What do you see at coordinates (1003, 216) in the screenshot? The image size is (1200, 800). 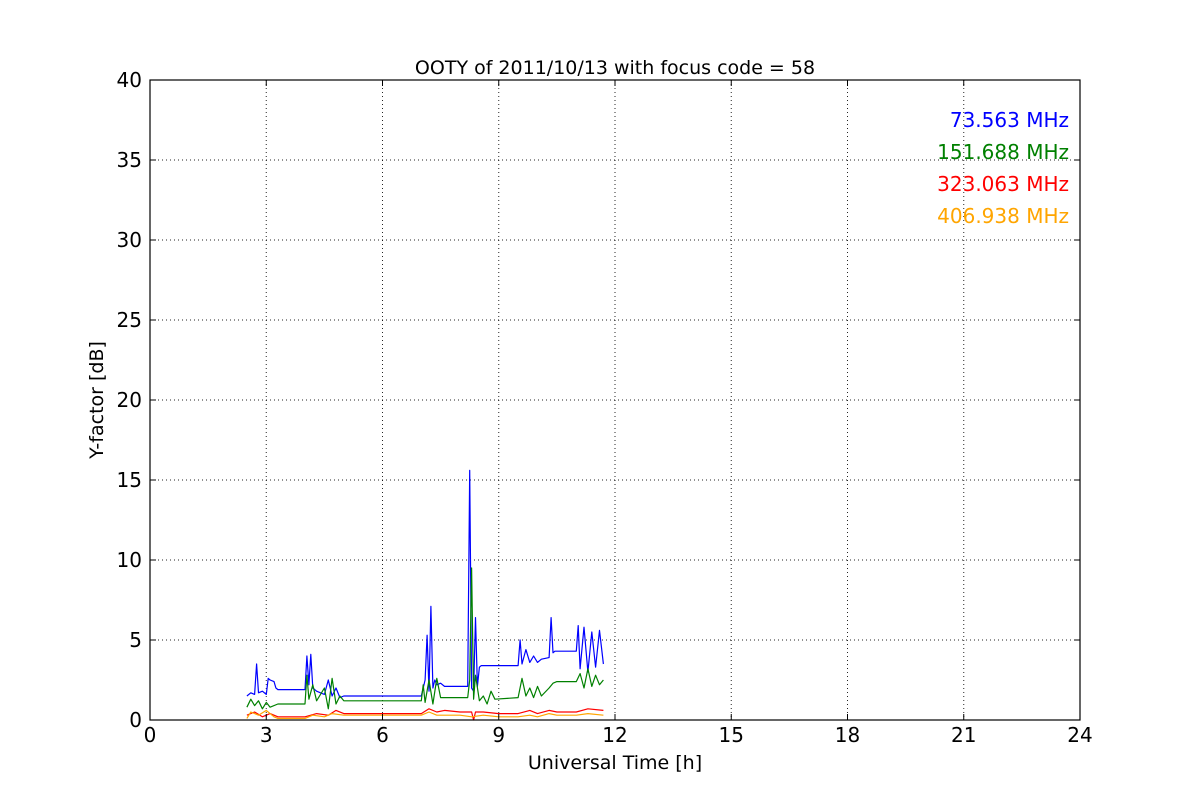 I see `legend-entry-4: 406.938 MHz` at bounding box center [1003, 216].